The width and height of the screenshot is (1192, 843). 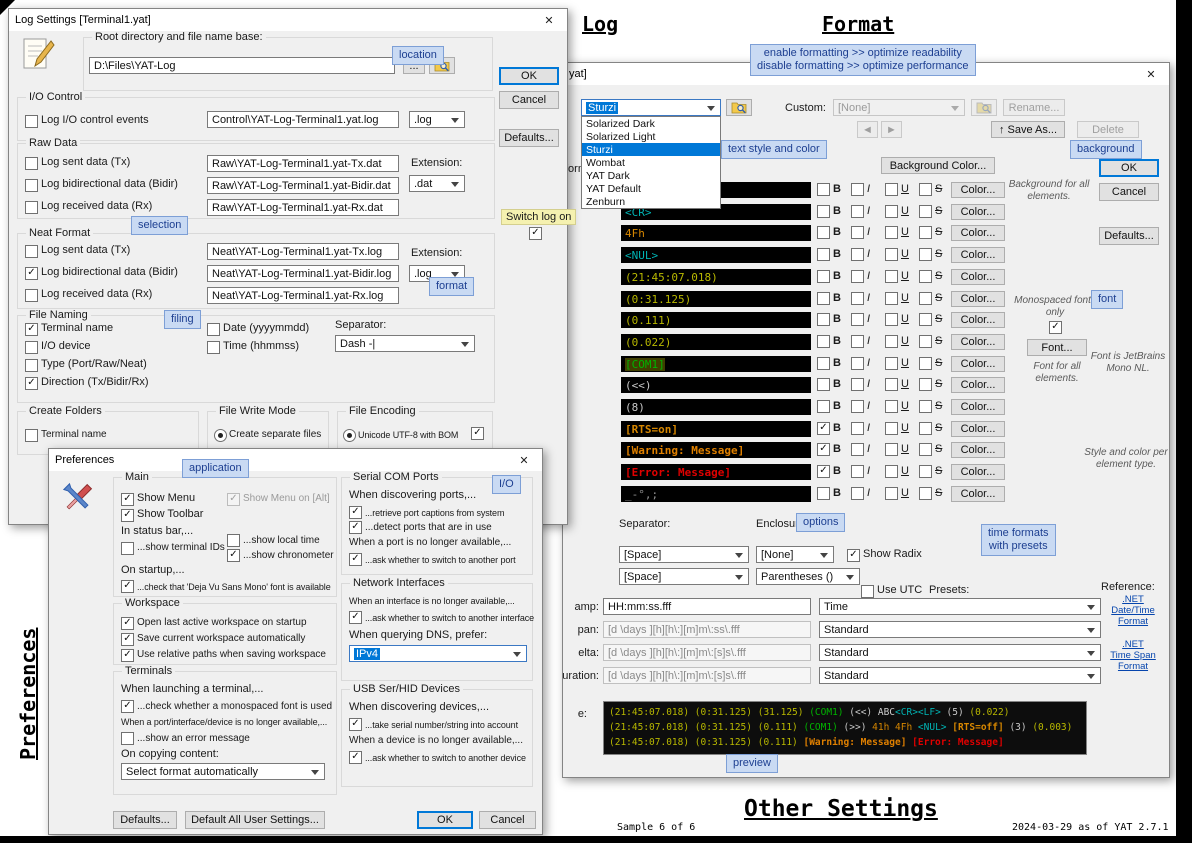 What do you see at coordinates (223, 771) in the screenshot?
I see `copy-format-select: Select format automatically` at bounding box center [223, 771].